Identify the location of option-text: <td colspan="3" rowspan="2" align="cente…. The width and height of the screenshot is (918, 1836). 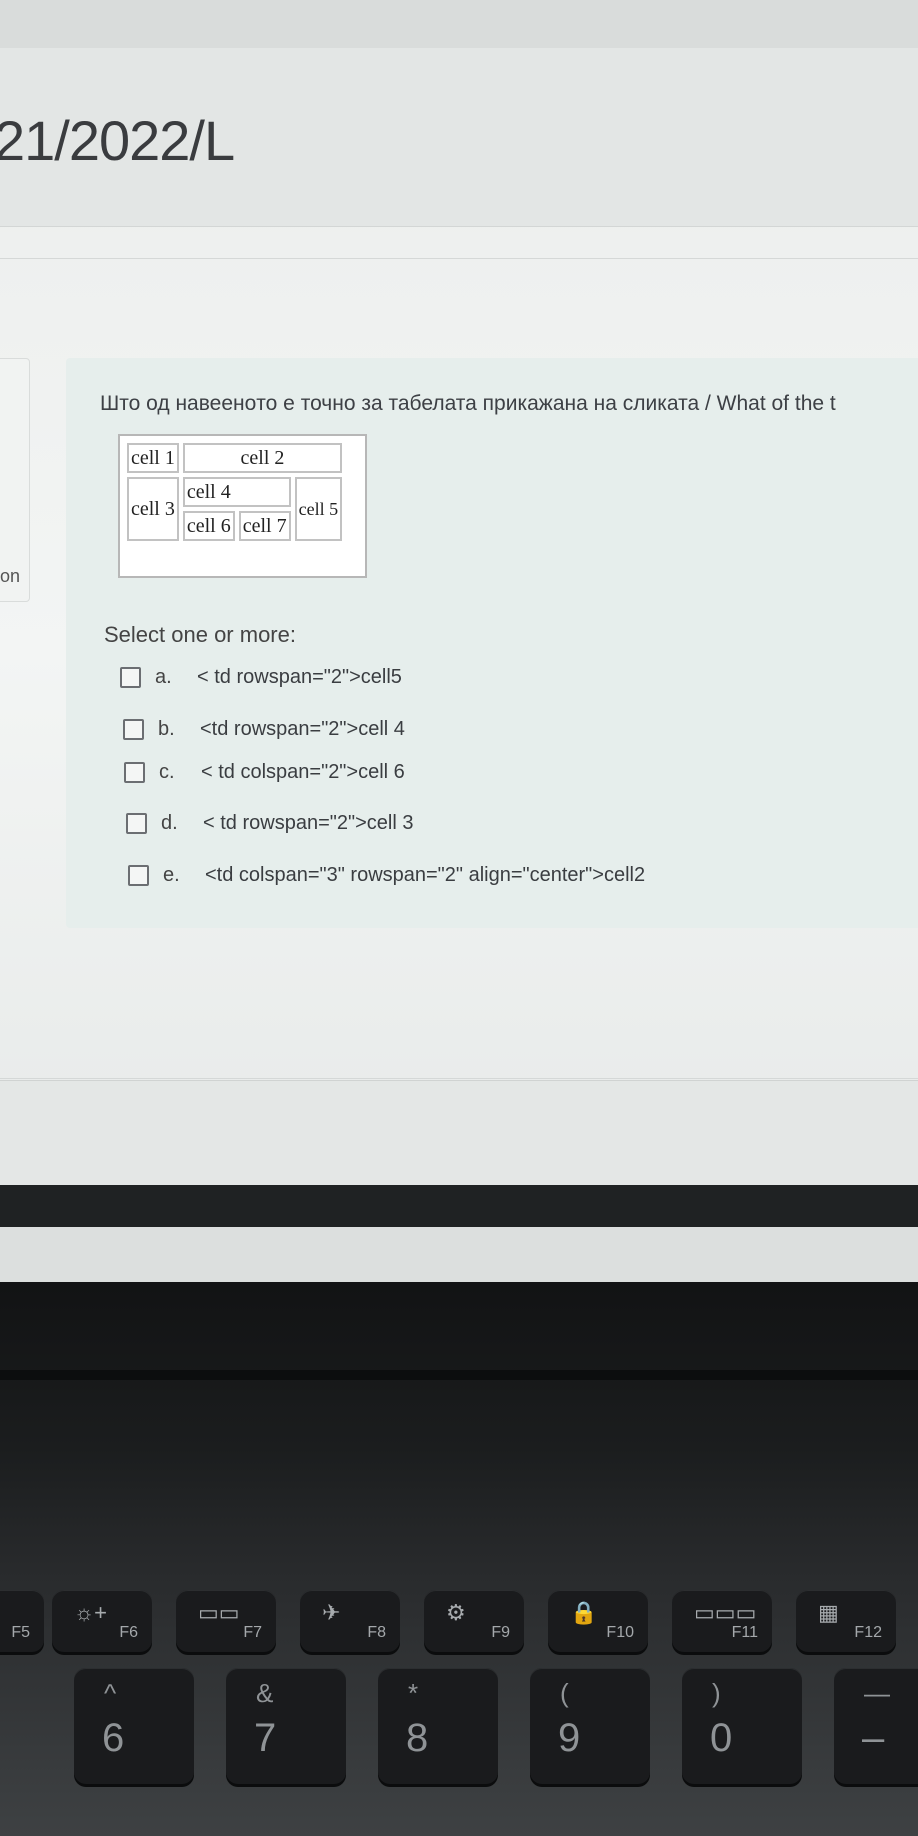
(425, 874).